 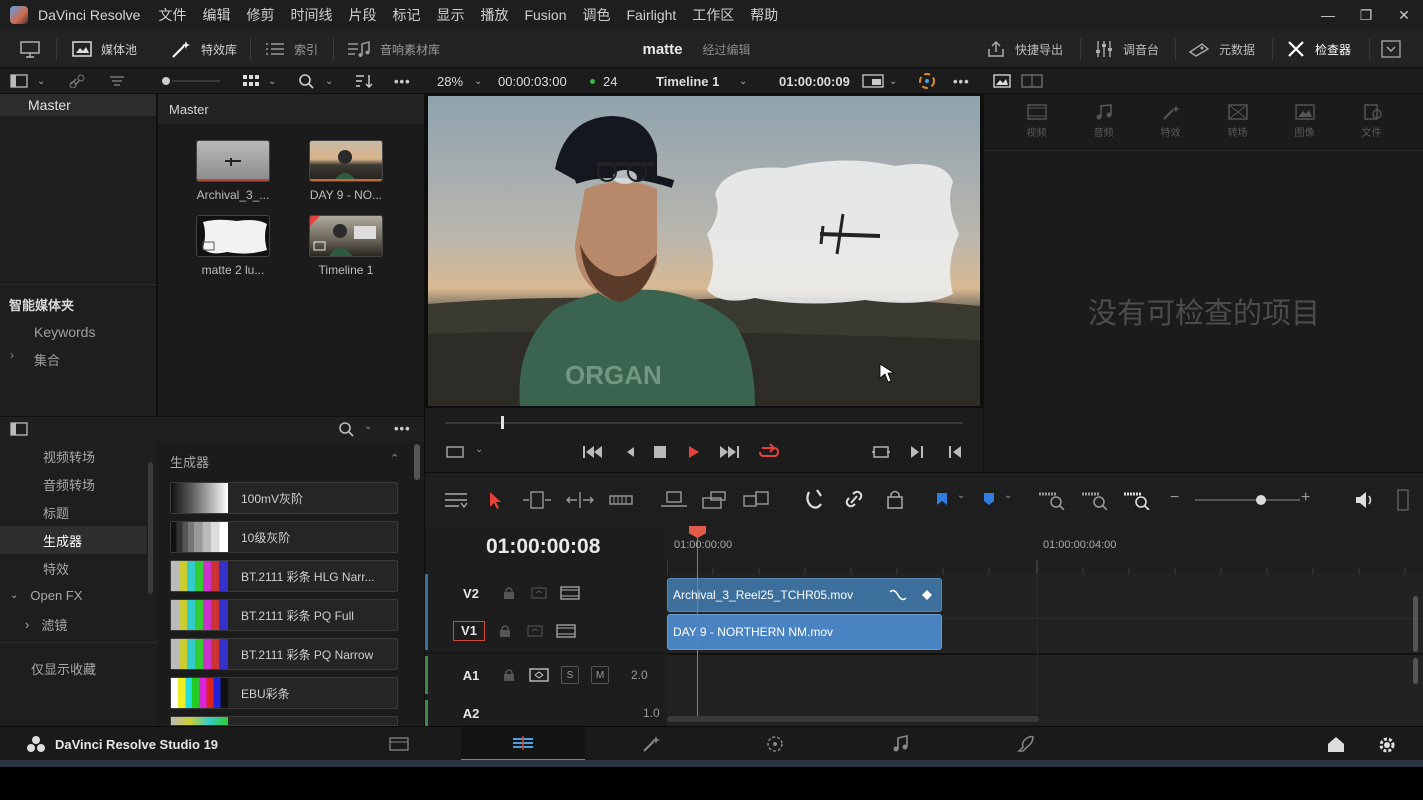 What do you see at coordinates (1415, 624) in the screenshot?
I see `vertical-scrollbar` at bounding box center [1415, 624].